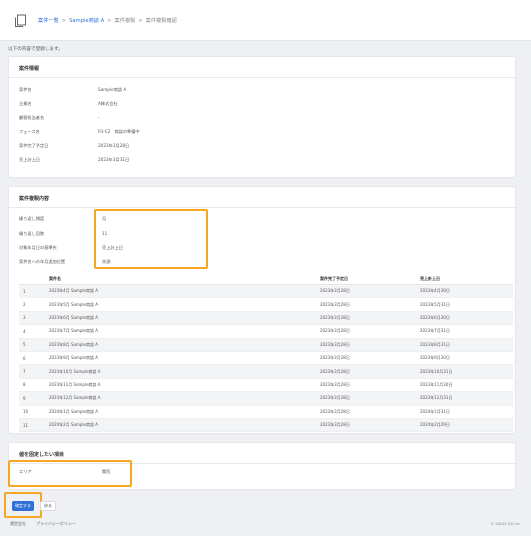 Image resolution: width=531 pixels, height=536 pixels. I want to click on cell-sales-date: 2023年6月30日, so click(464, 318).